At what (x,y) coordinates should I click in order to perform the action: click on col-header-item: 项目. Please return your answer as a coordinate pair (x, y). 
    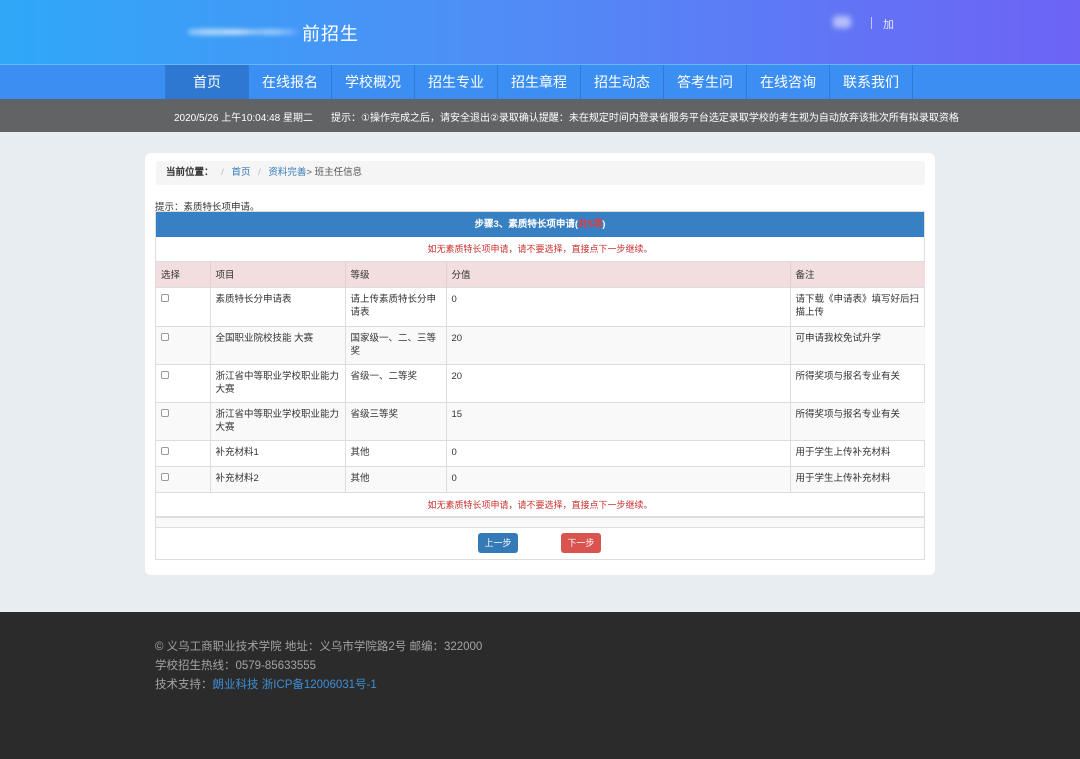
    Looking at the image, I should click on (278, 274).